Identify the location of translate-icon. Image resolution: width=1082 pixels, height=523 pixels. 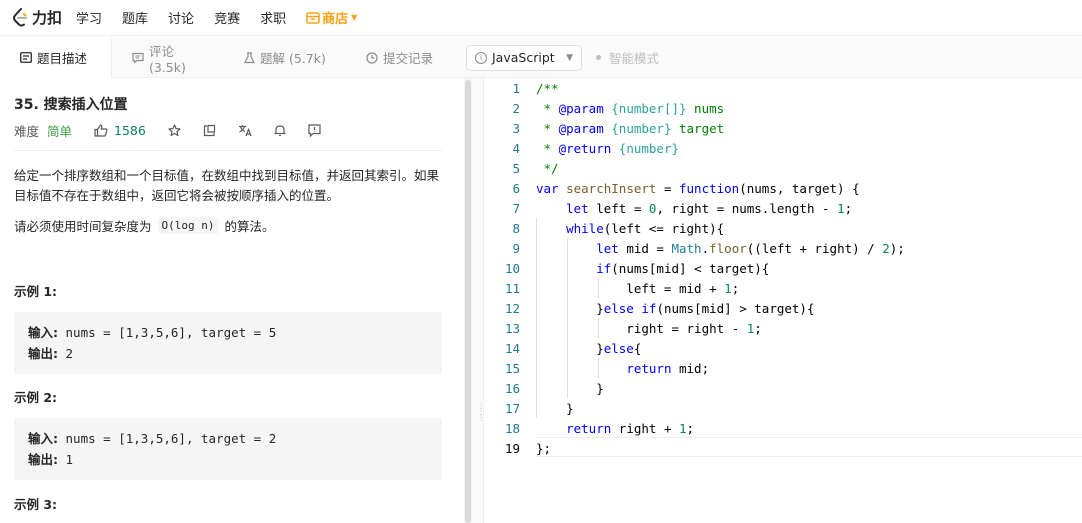
(245, 130).